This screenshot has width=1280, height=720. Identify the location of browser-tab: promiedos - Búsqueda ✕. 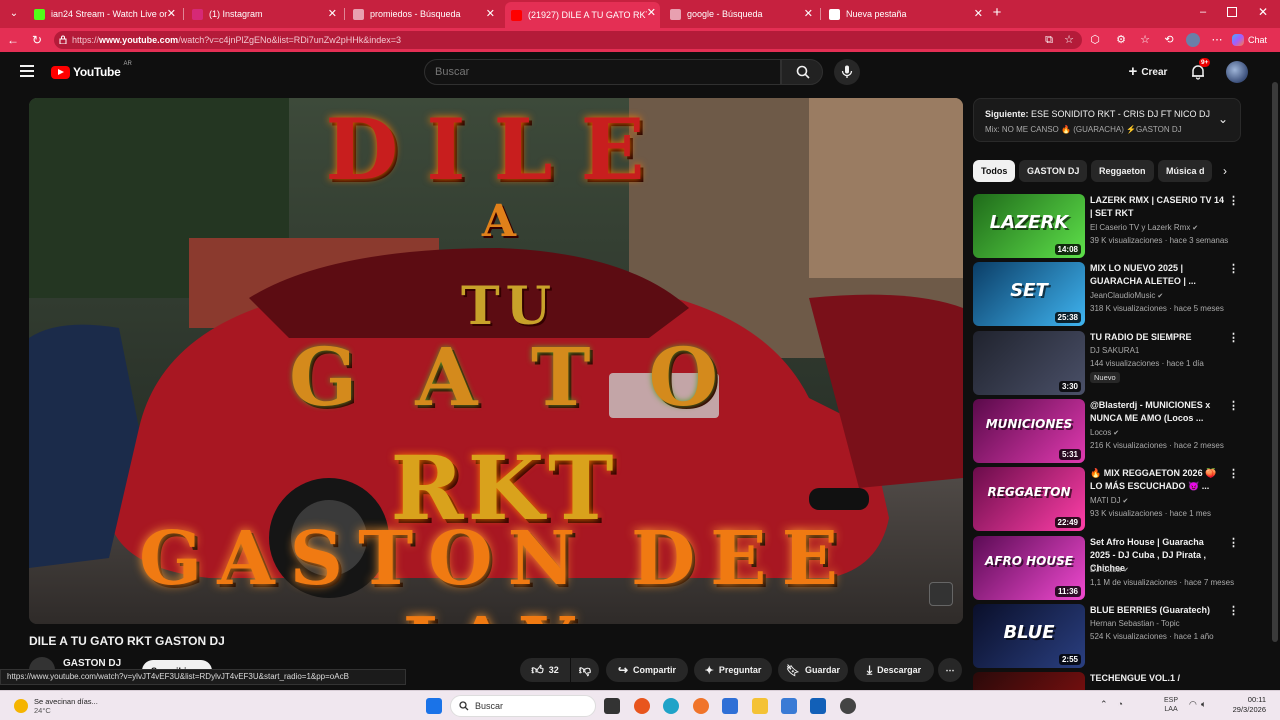
(423, 14).